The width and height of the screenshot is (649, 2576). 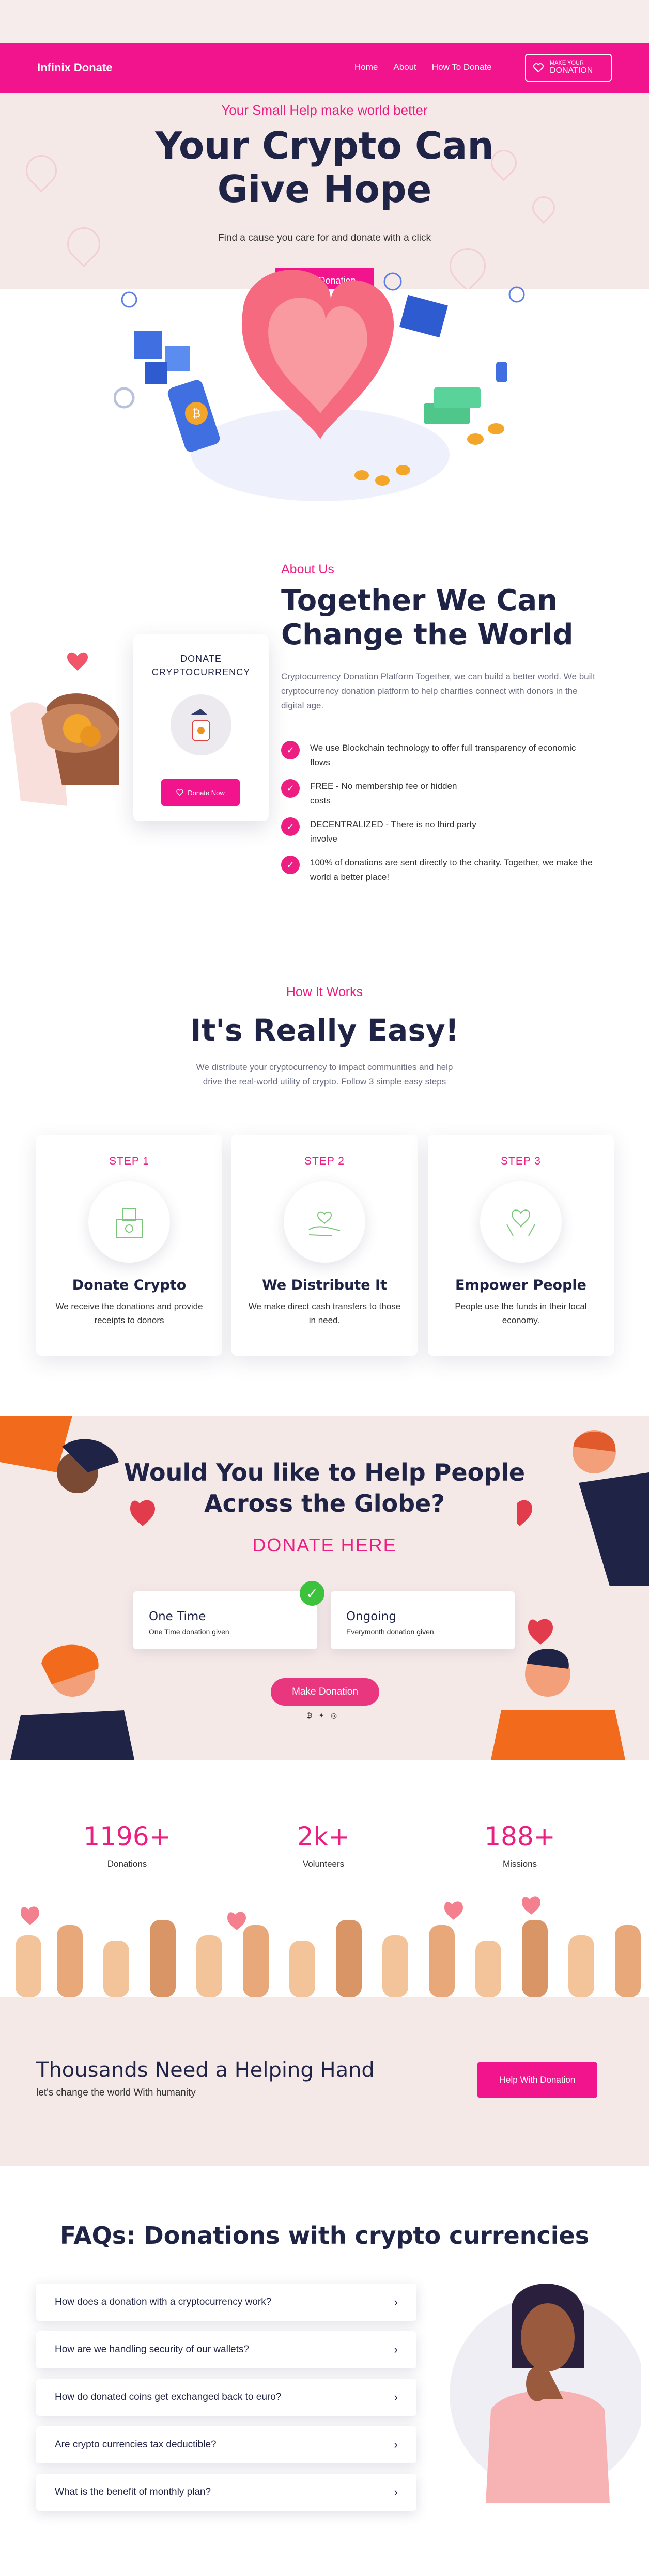 I want to click on option-subtitle: Everymonth donation given, so click(x=390, y=1631).